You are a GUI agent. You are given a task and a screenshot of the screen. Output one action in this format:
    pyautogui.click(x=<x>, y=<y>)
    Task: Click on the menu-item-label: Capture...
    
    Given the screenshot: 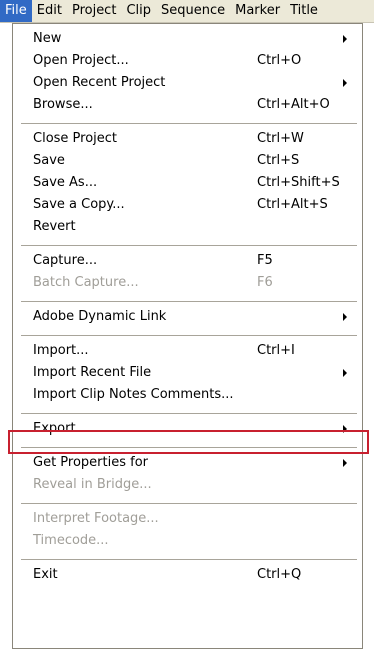 What is the action you would take?
    pyautogui.click(x=65, y=260)
    